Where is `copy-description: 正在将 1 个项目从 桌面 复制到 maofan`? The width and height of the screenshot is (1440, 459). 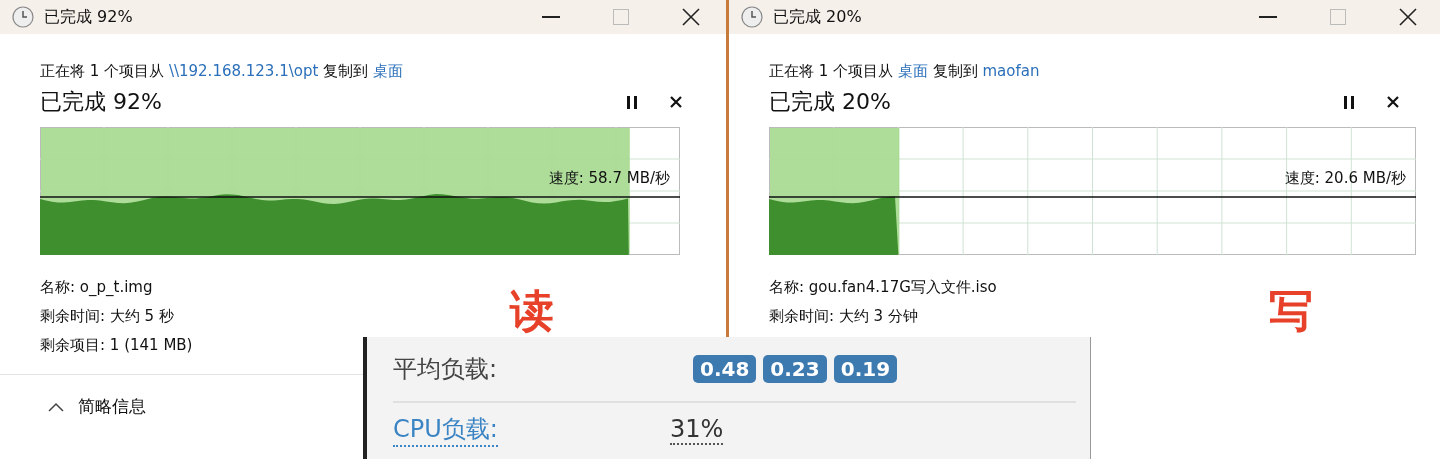
copy-description: 正在将 1 个项目从 桌面 复制到 maofan is located at coordinates (905, 71).